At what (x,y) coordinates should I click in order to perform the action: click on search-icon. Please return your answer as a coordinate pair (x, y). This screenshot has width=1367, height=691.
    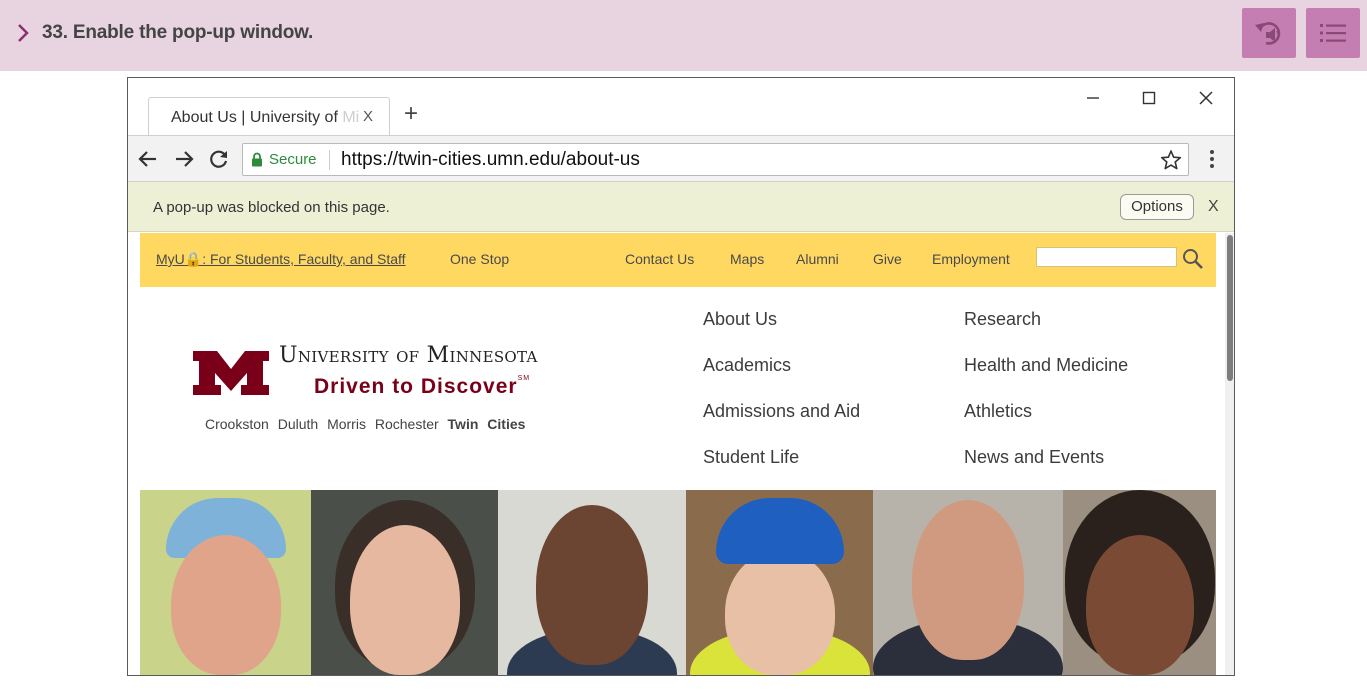
    Looking at the image, I should click on (1193, 259).